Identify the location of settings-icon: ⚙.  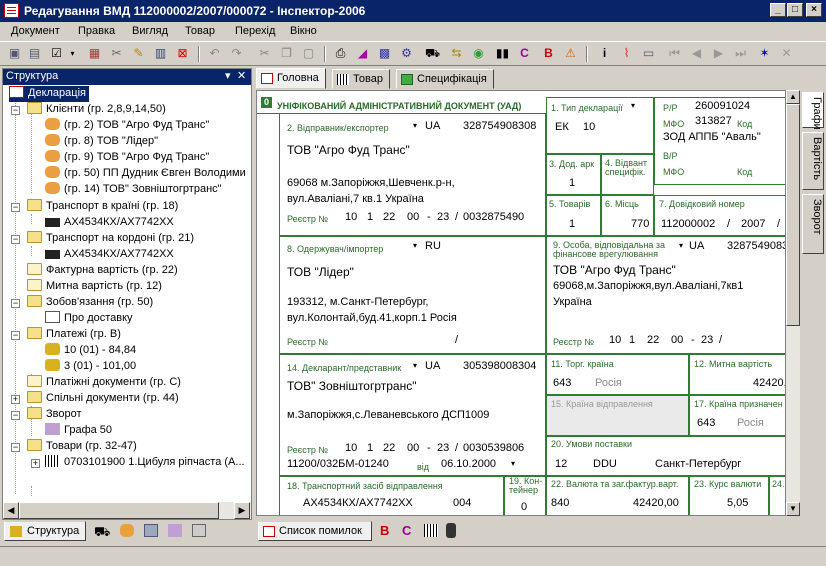
(406, 53).